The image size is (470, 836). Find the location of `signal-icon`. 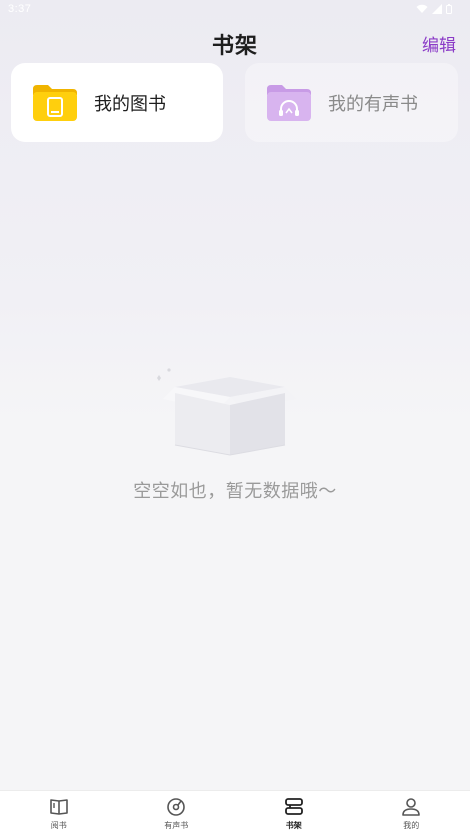

signal-icon is located at coordinates (437, 9).